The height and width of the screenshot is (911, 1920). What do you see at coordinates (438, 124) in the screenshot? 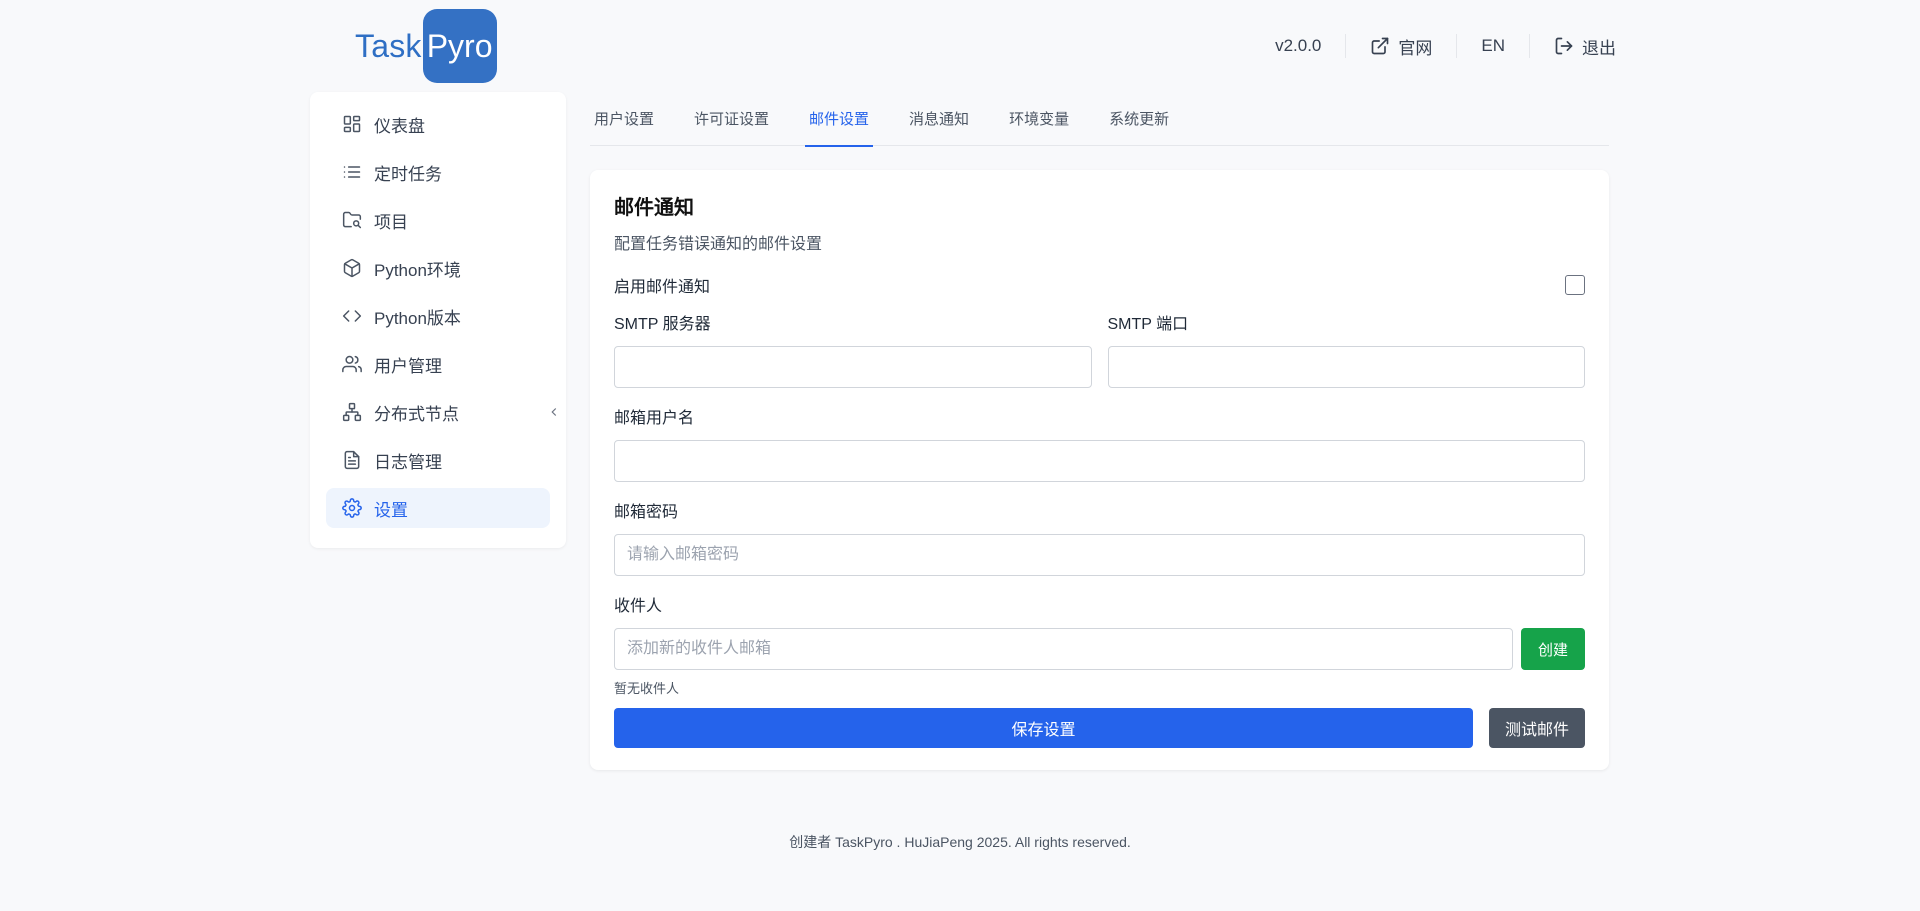
I see `sidebar-item-dashboard: 仪表盘` at bounding box center [438, 124].